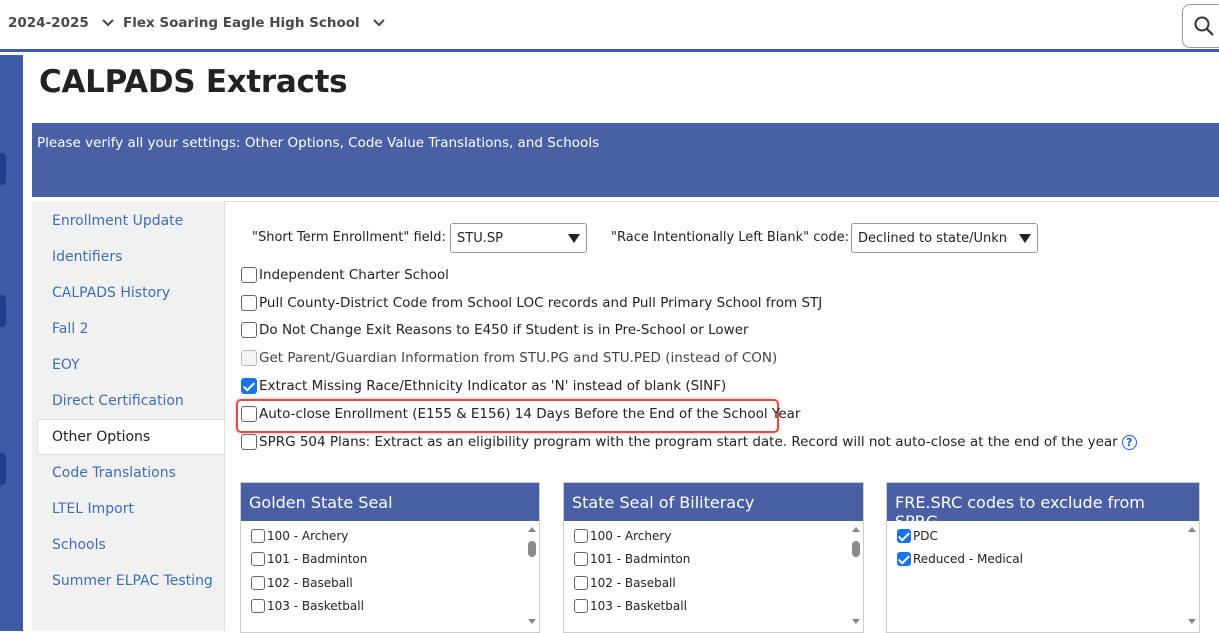 Image resolution: width=1219 pixels, height=633 pixels. I want to click on item-label: PDC, so click(925, 536).